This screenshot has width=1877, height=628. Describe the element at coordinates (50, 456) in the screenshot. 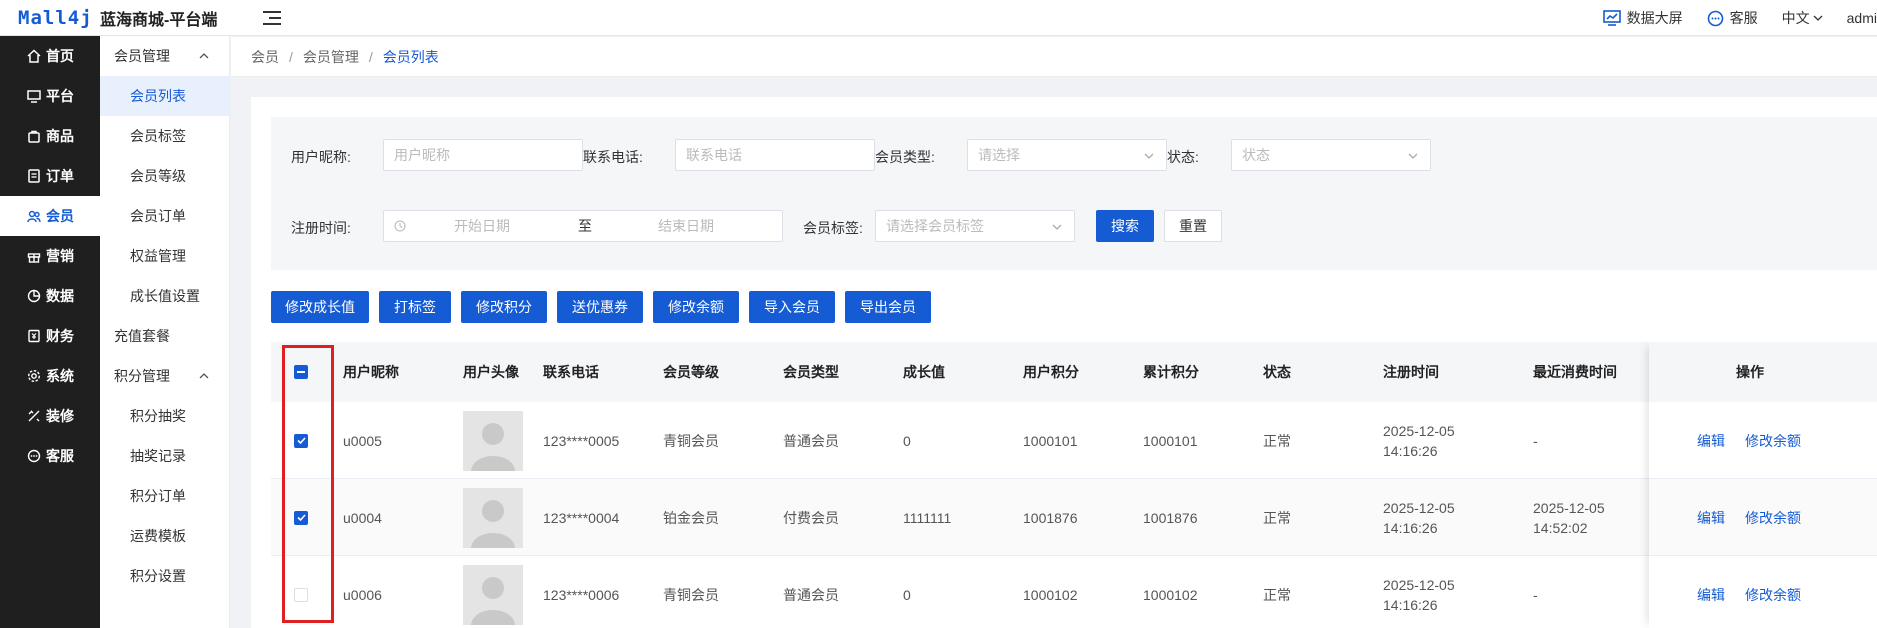

I see `sidebar-item-service: 客服` at that location.